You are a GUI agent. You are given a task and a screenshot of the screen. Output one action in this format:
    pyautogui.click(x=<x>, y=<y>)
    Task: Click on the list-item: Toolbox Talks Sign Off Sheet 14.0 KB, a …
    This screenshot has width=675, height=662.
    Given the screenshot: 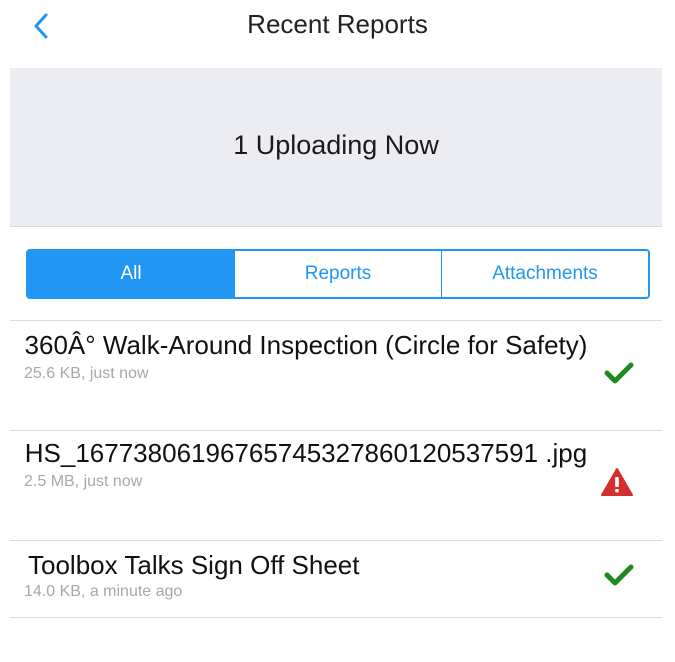 What is the action you would take?
    pyautogui.click(x=336, y=579)
    